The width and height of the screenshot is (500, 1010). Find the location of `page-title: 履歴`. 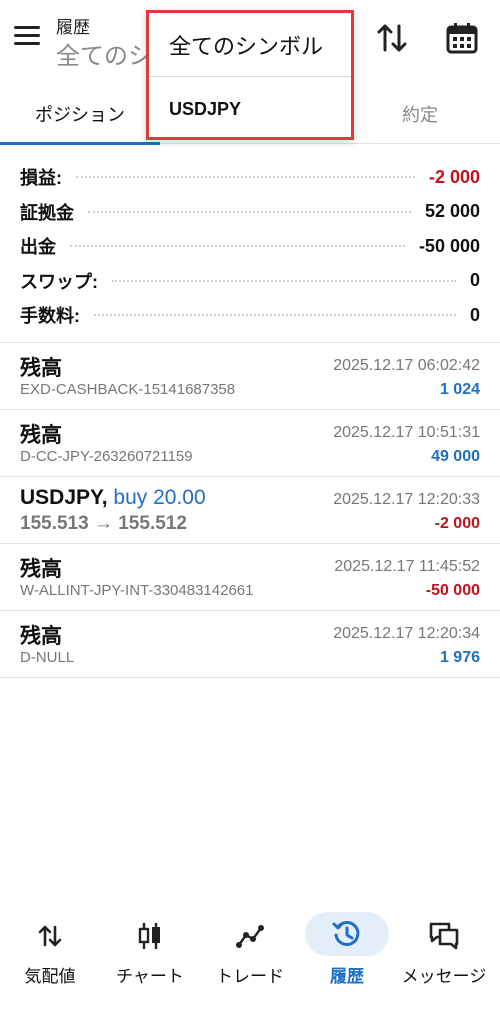

page-title: 履歴 is located at coordinates (73, 27).